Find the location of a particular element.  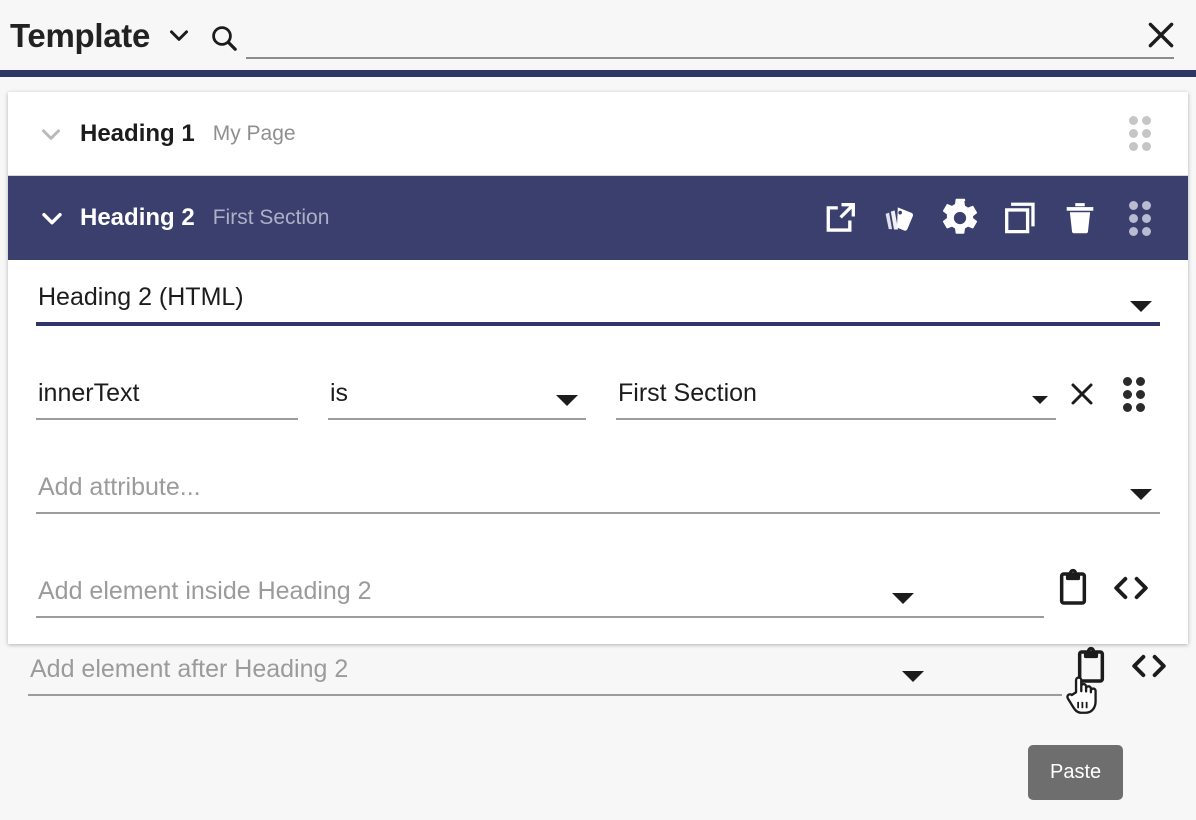

gear-icon is located at coordinates (960, 218).